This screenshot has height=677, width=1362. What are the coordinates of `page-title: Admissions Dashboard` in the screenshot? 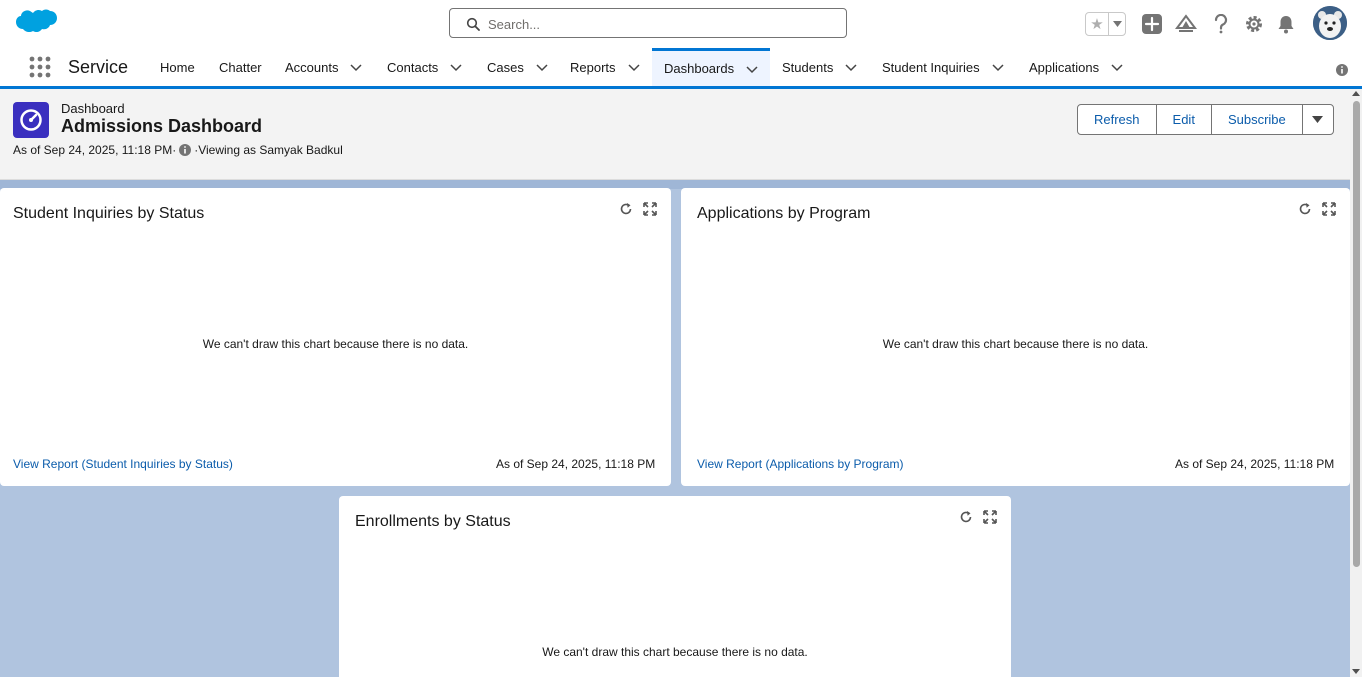 It's located at (162, 126).